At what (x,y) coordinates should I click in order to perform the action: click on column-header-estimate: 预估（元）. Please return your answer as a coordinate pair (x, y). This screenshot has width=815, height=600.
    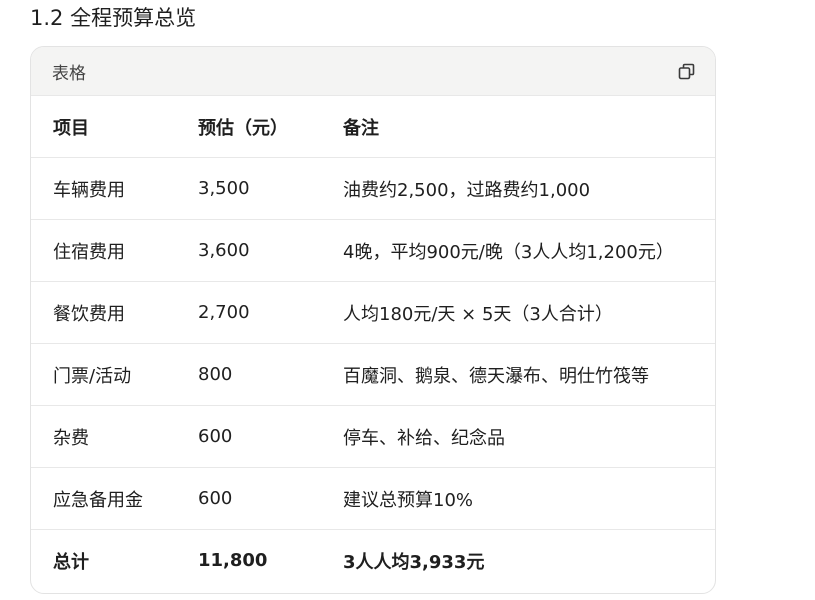
    Looking at the image, I should click on (248, 127).